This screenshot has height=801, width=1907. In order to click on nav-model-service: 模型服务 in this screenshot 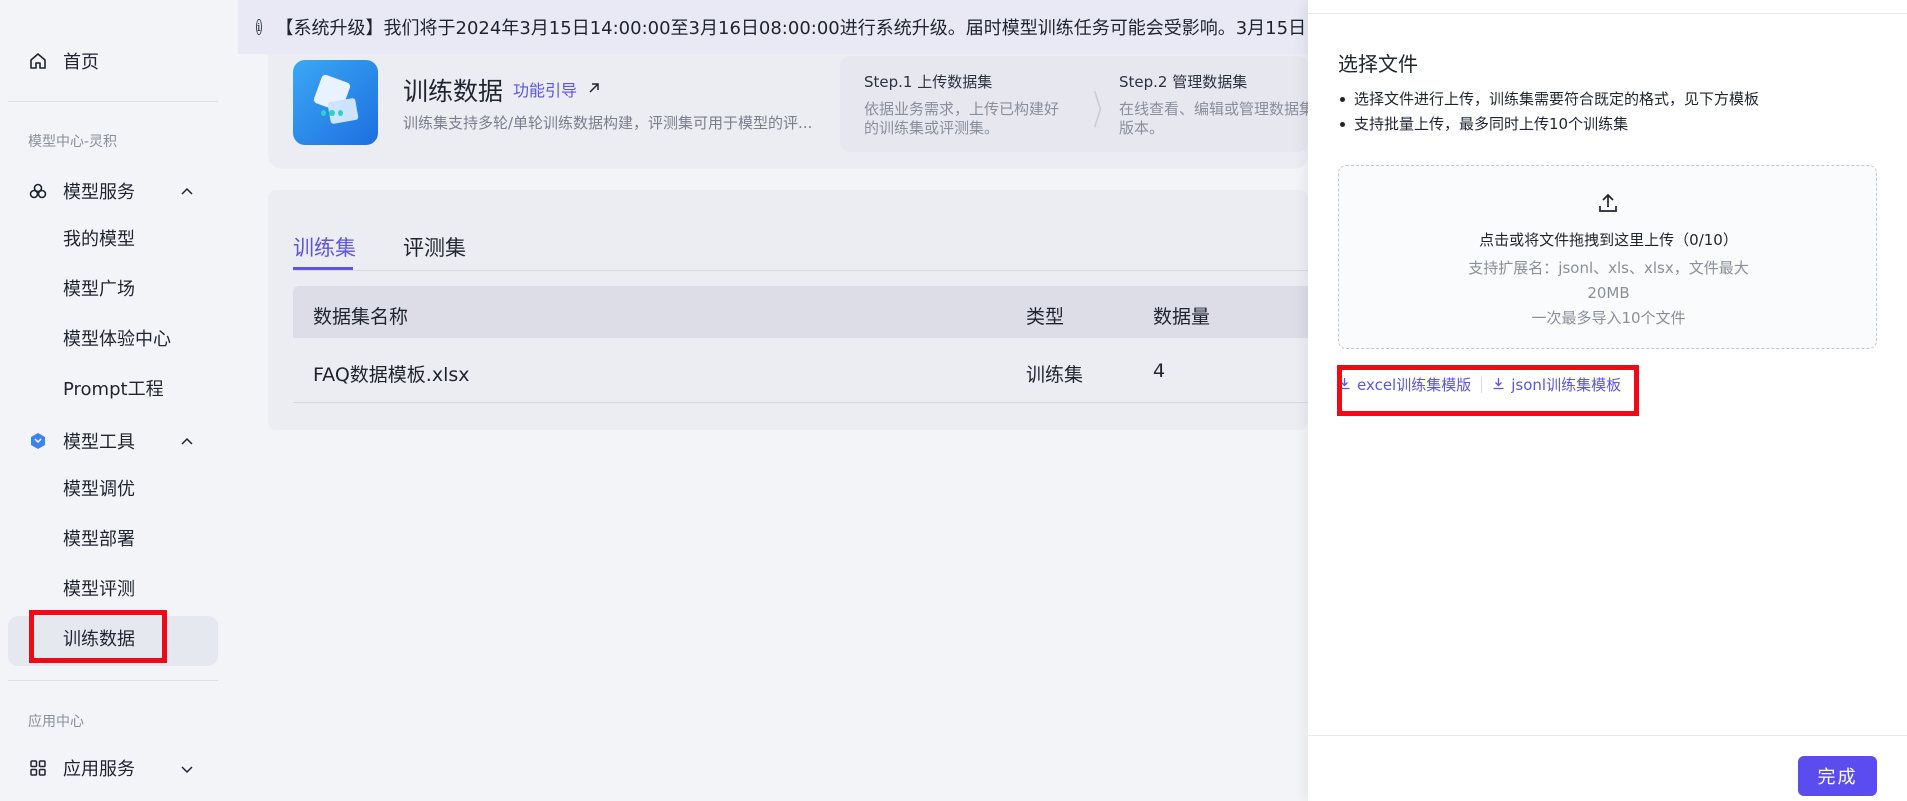, I will do `click(110, 191)`.